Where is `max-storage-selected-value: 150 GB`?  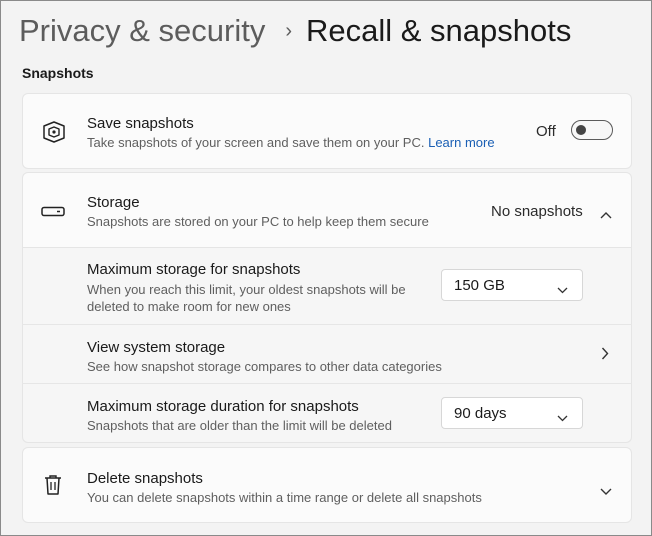 max-storage-selected-value: 150 GB is located at coordinates (479, 285).